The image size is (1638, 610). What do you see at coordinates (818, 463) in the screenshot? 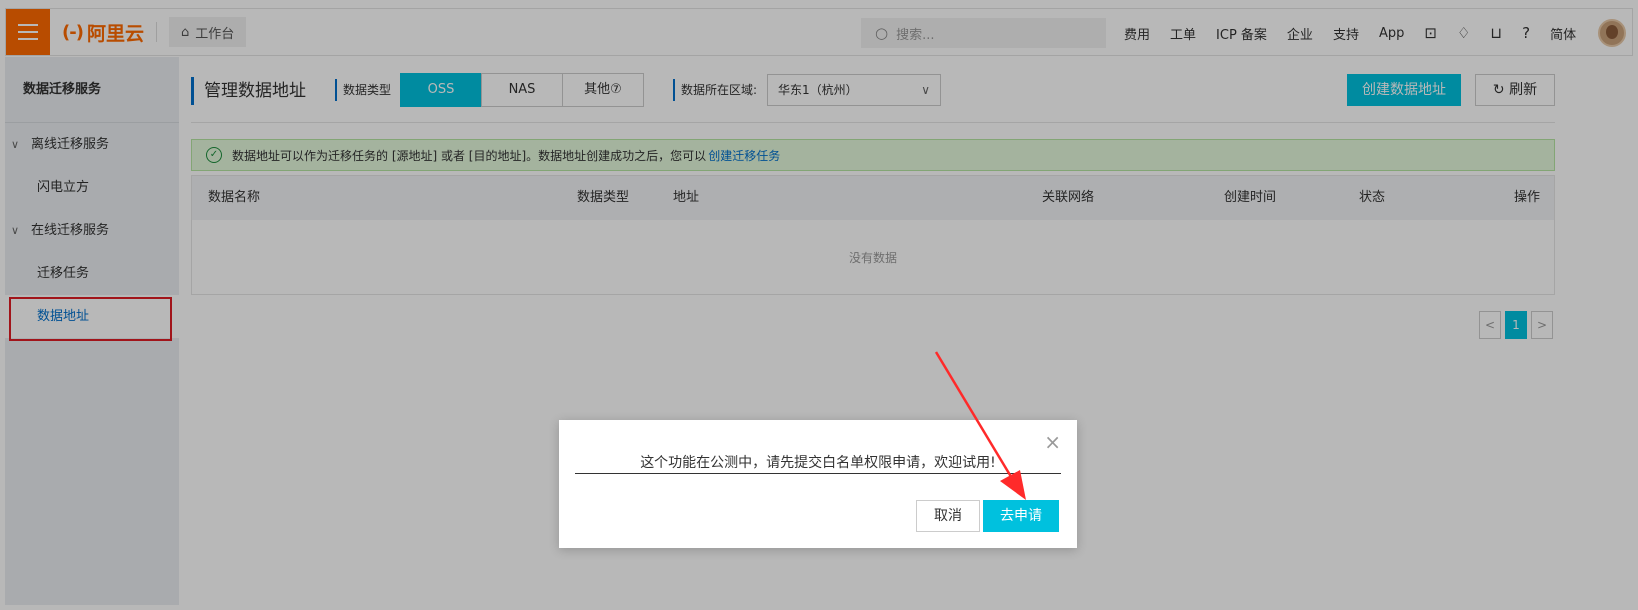
I see `dialog-message: 这个功能在公测中，请先提交白名单权限申请，欢迎试用!` at bounding box center [818, 463].